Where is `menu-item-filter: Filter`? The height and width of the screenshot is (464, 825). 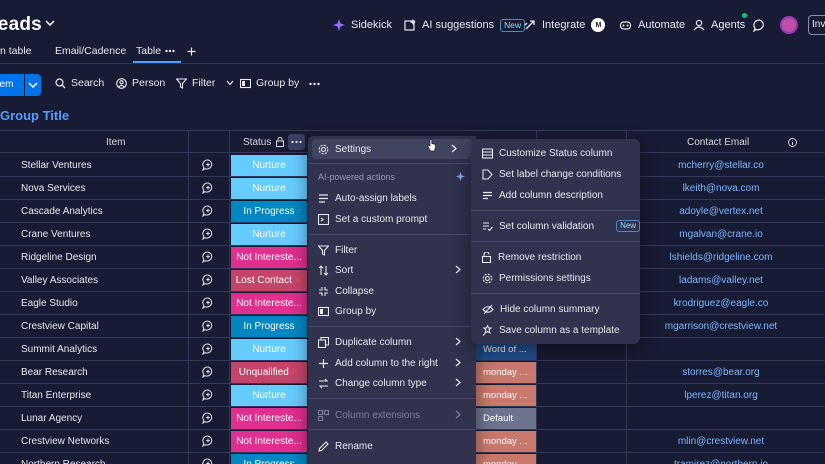
menu-item-filter: Filter is located at coordinates (392, 250).